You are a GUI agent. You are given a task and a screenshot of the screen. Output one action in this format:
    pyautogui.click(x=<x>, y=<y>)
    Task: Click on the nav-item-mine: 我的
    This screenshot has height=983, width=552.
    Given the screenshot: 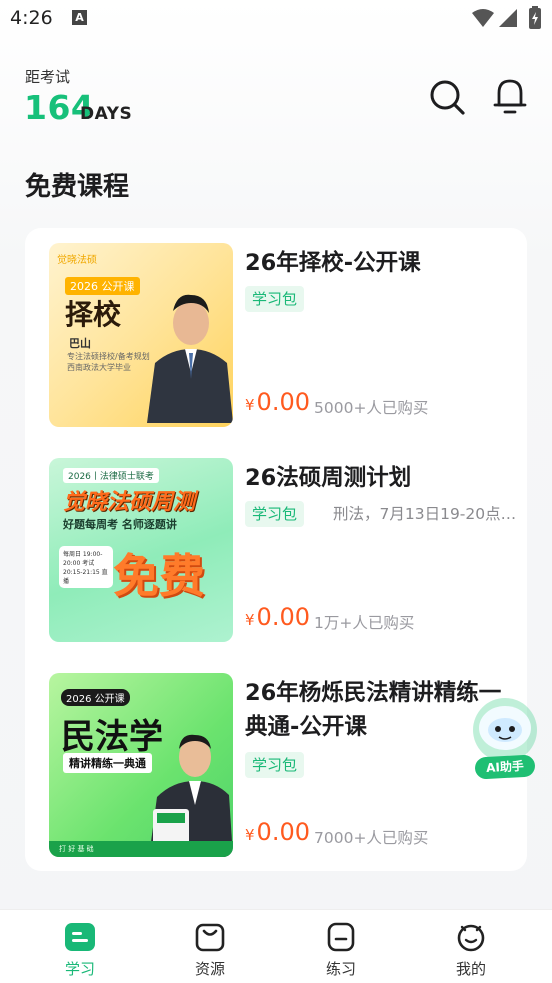 What is the action you would take?
    pyautogui.click(x=471, y=946)
    